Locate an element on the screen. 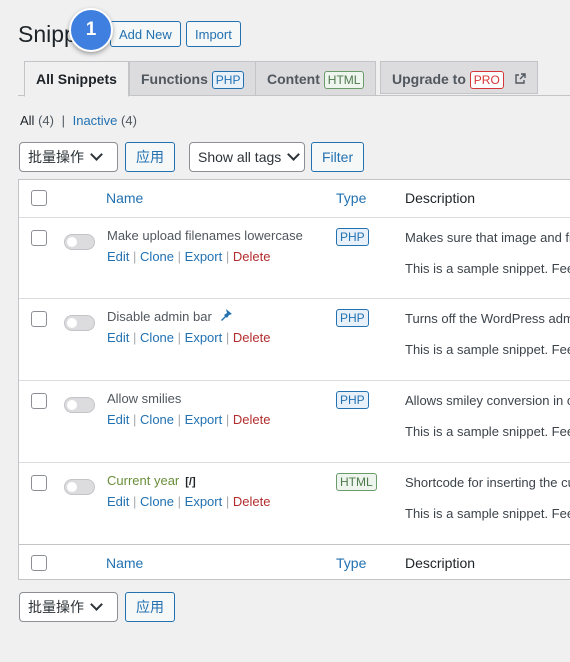 The height and width of the screenshot is (662, 570). description-line: Shortcode for inserting the cu is located at coordinates (487, 482).